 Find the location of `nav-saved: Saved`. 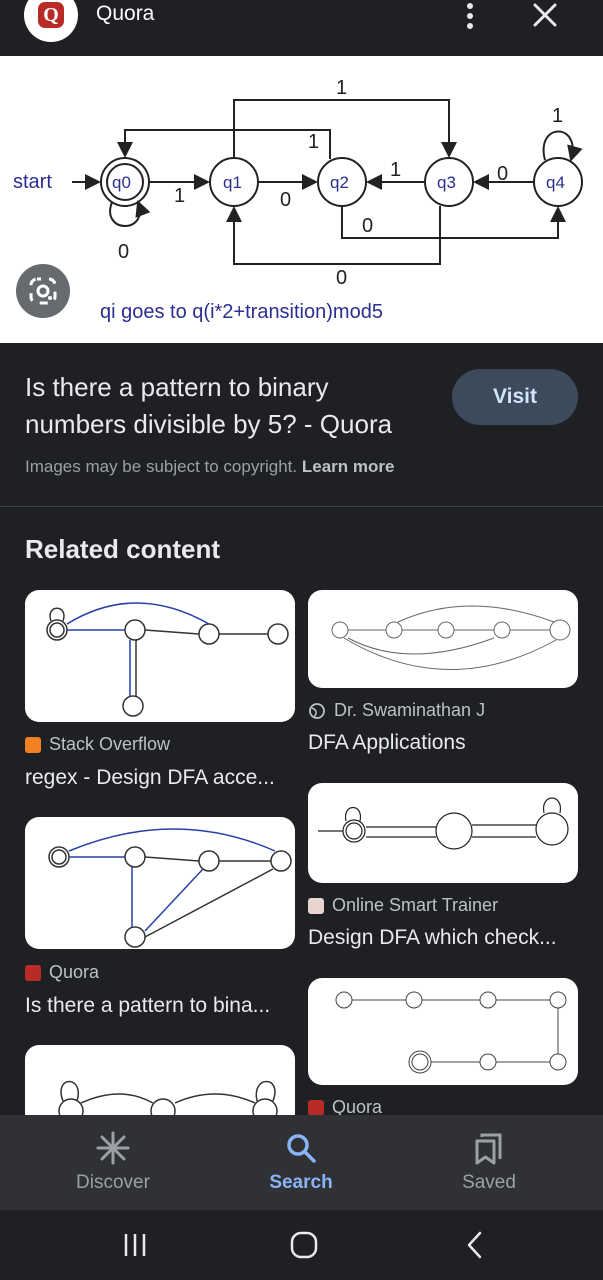

nav-saved: Saved is located at coordinates (489, 1162).